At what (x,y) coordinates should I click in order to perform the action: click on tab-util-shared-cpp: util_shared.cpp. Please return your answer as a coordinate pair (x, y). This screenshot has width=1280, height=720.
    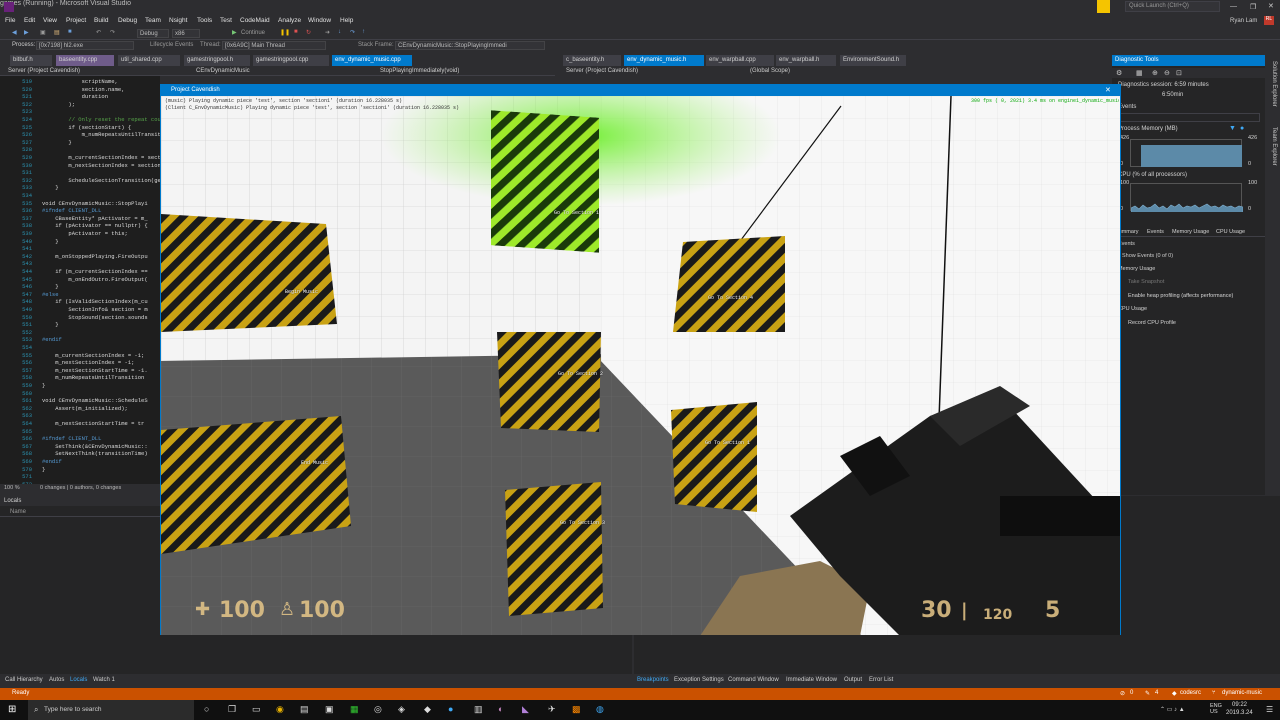
    Looking at the image, I should click on (149, 60).